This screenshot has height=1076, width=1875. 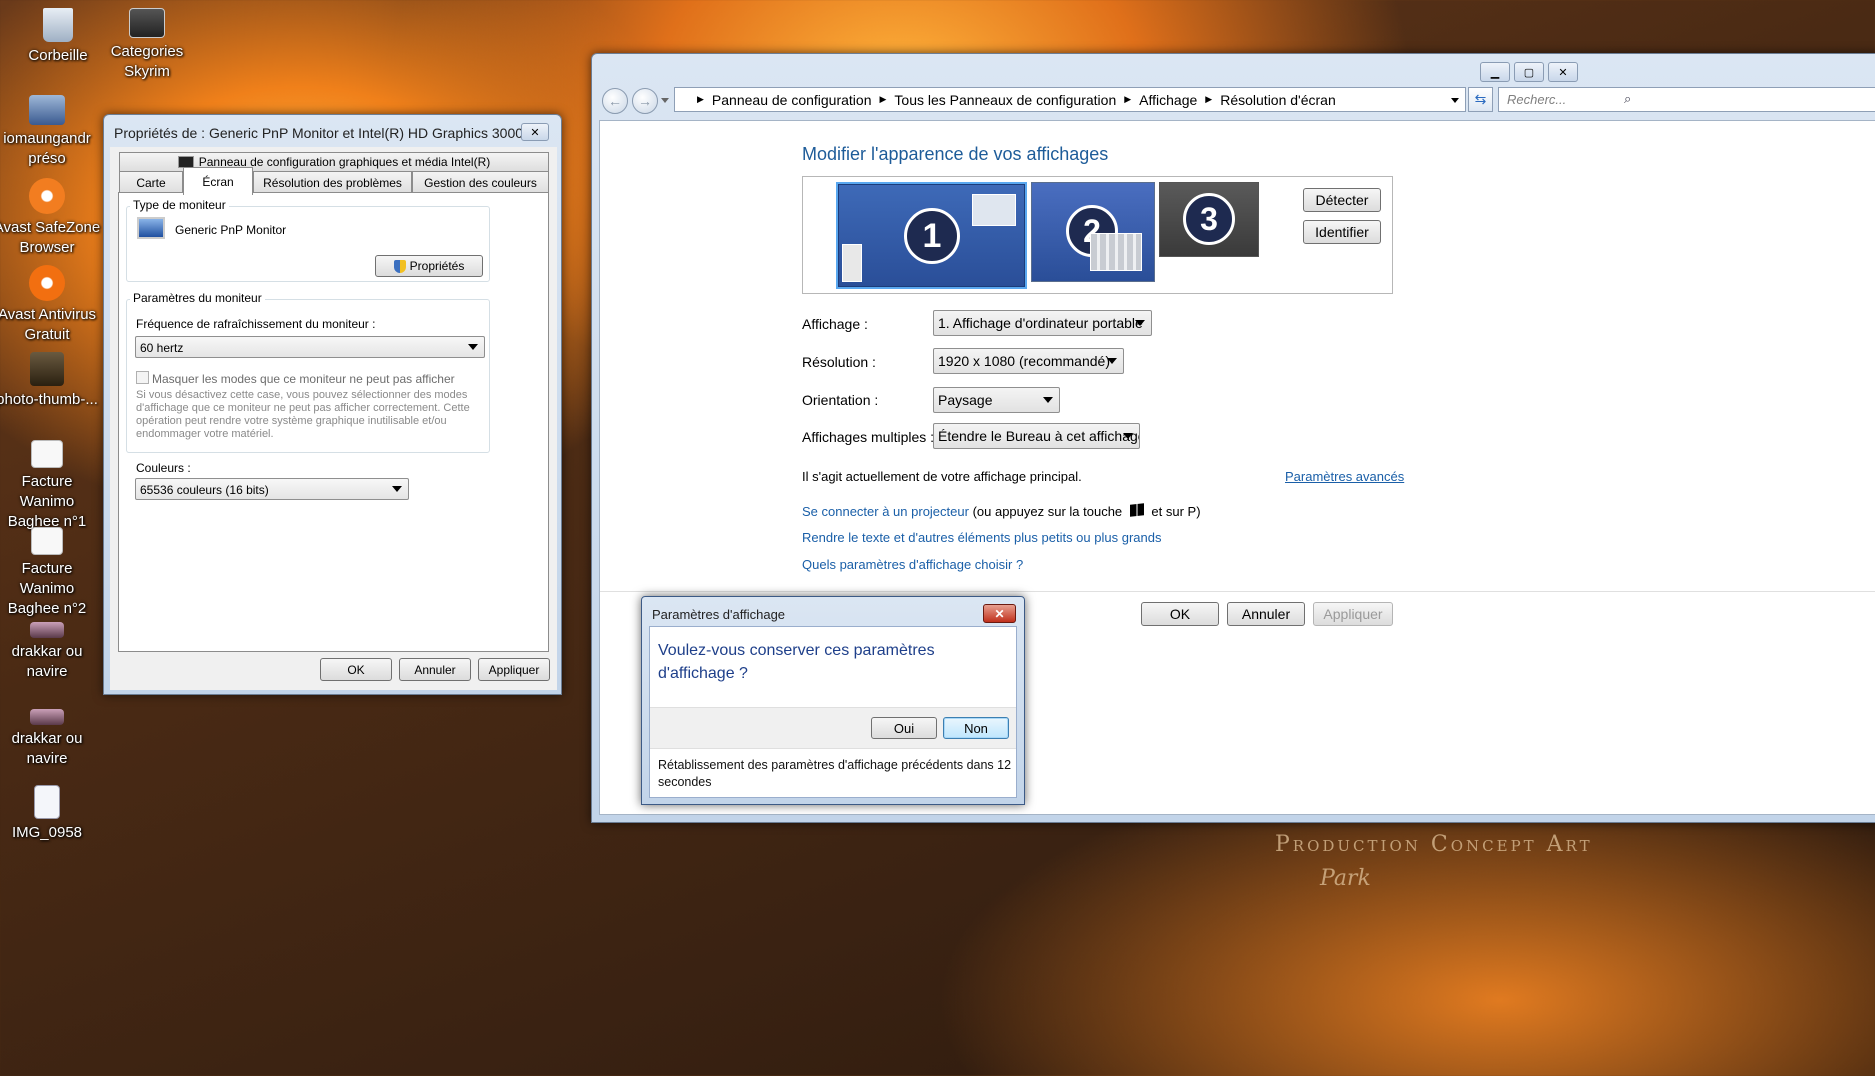 I want to click on dialog-close-button: ✕, so click(x=535, y=132).